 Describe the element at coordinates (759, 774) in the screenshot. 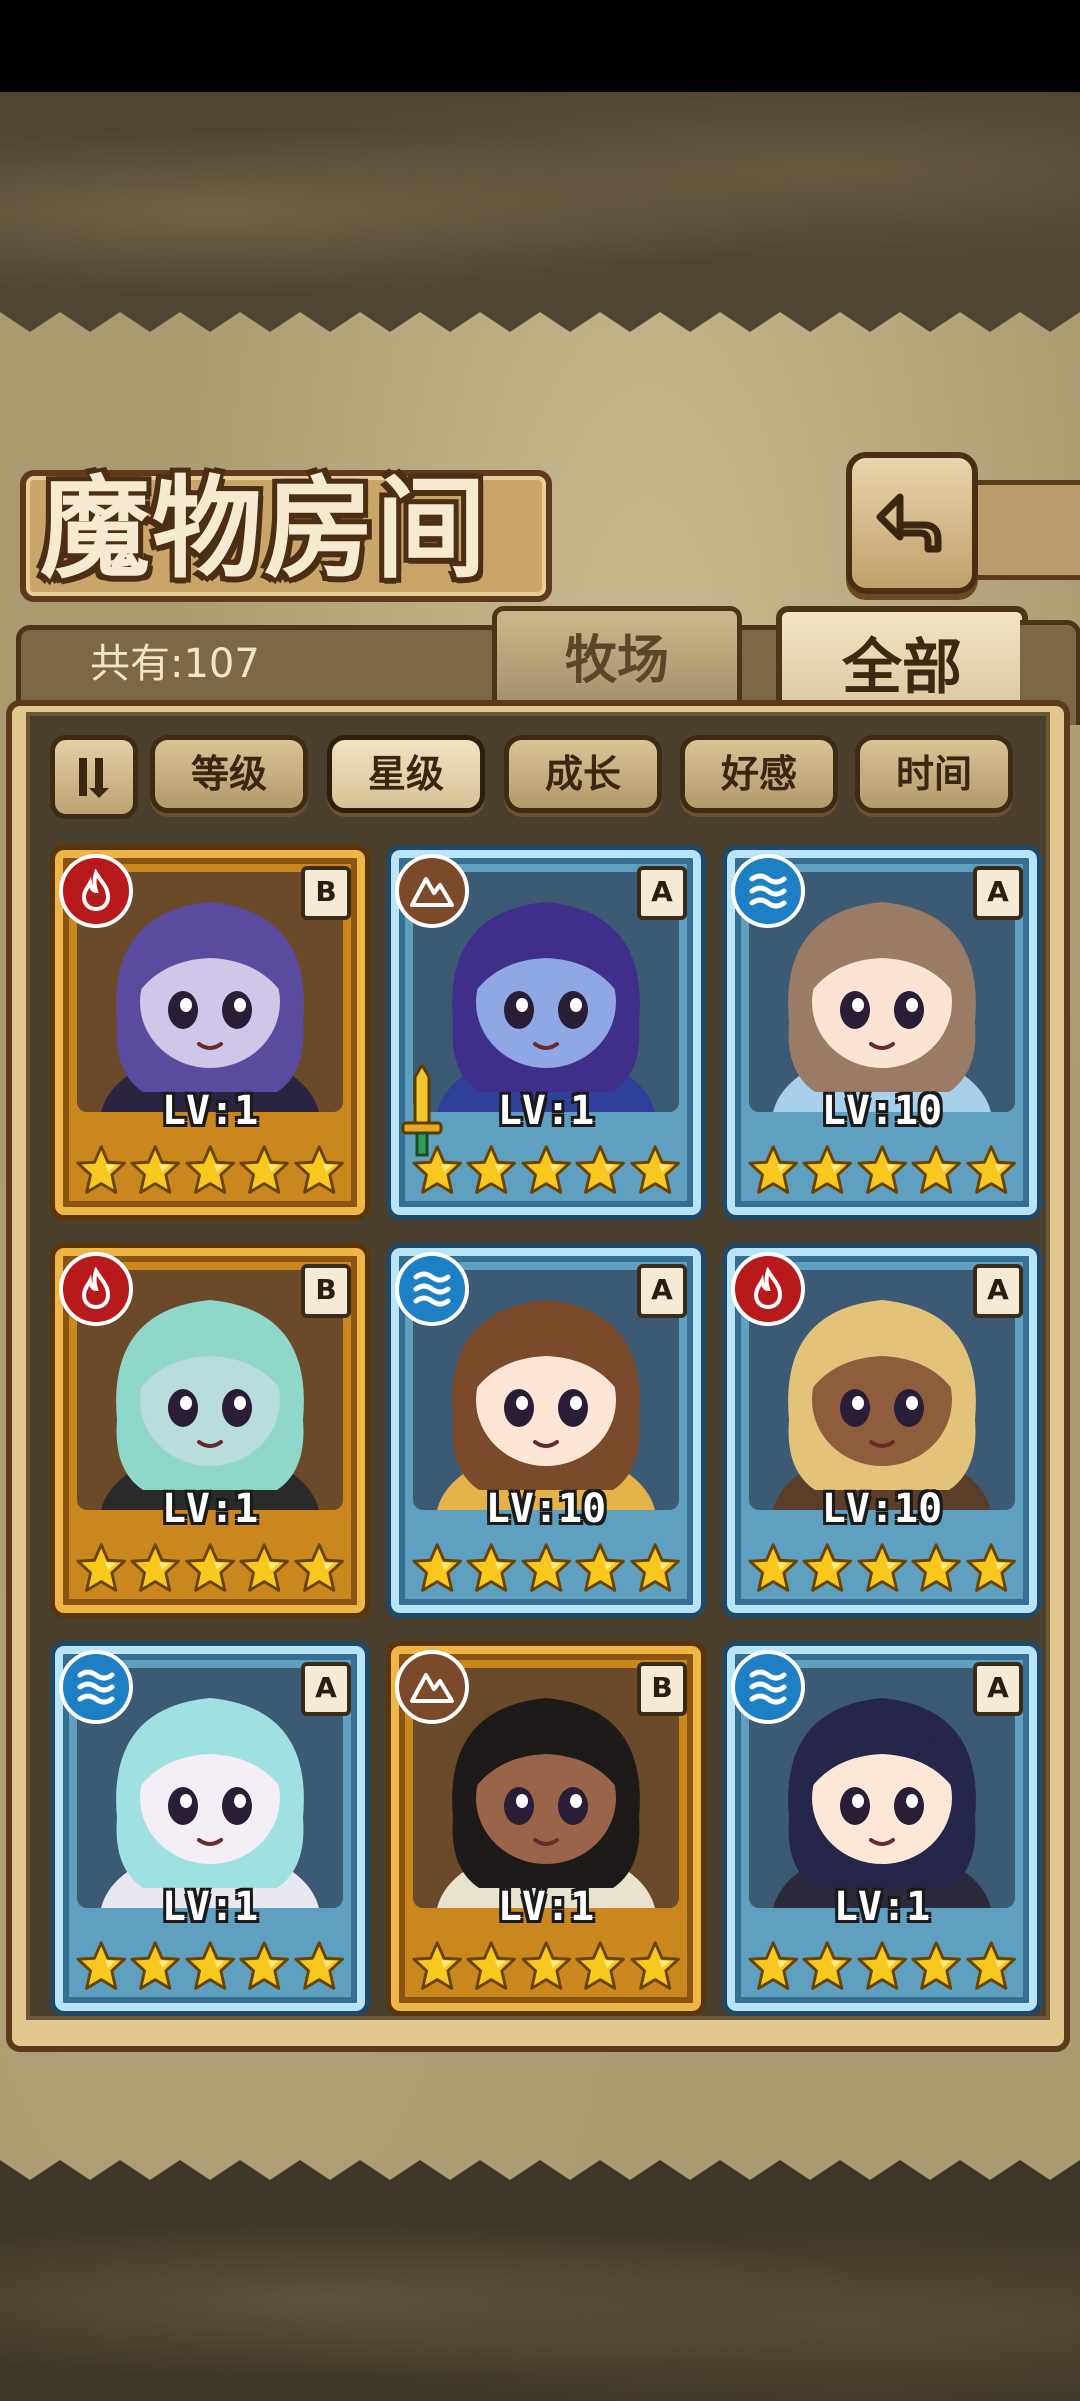

I see `sort-by-affection-button: 好感` at that location.